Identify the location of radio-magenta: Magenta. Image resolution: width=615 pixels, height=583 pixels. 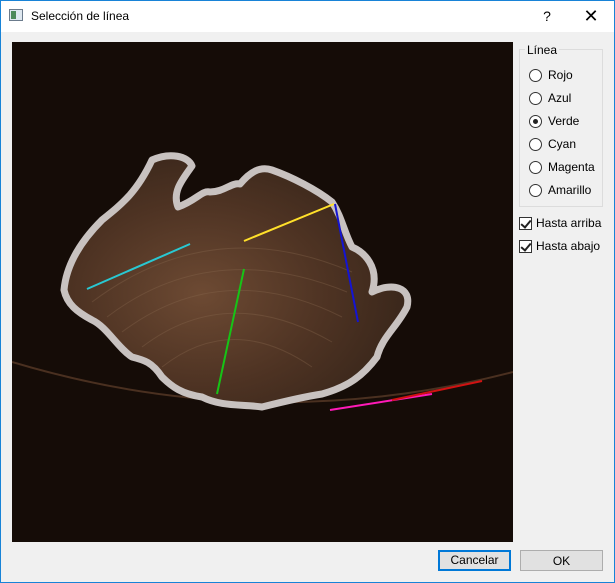
(562, 167).